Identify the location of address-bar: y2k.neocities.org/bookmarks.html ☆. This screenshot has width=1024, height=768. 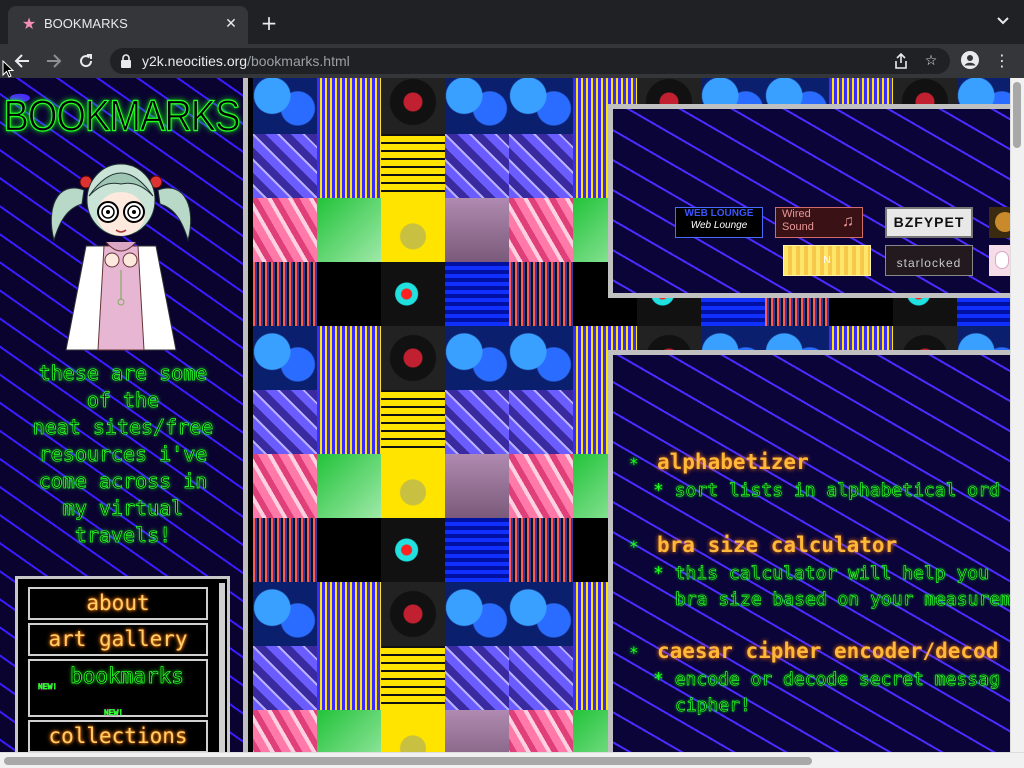
(530, 61).